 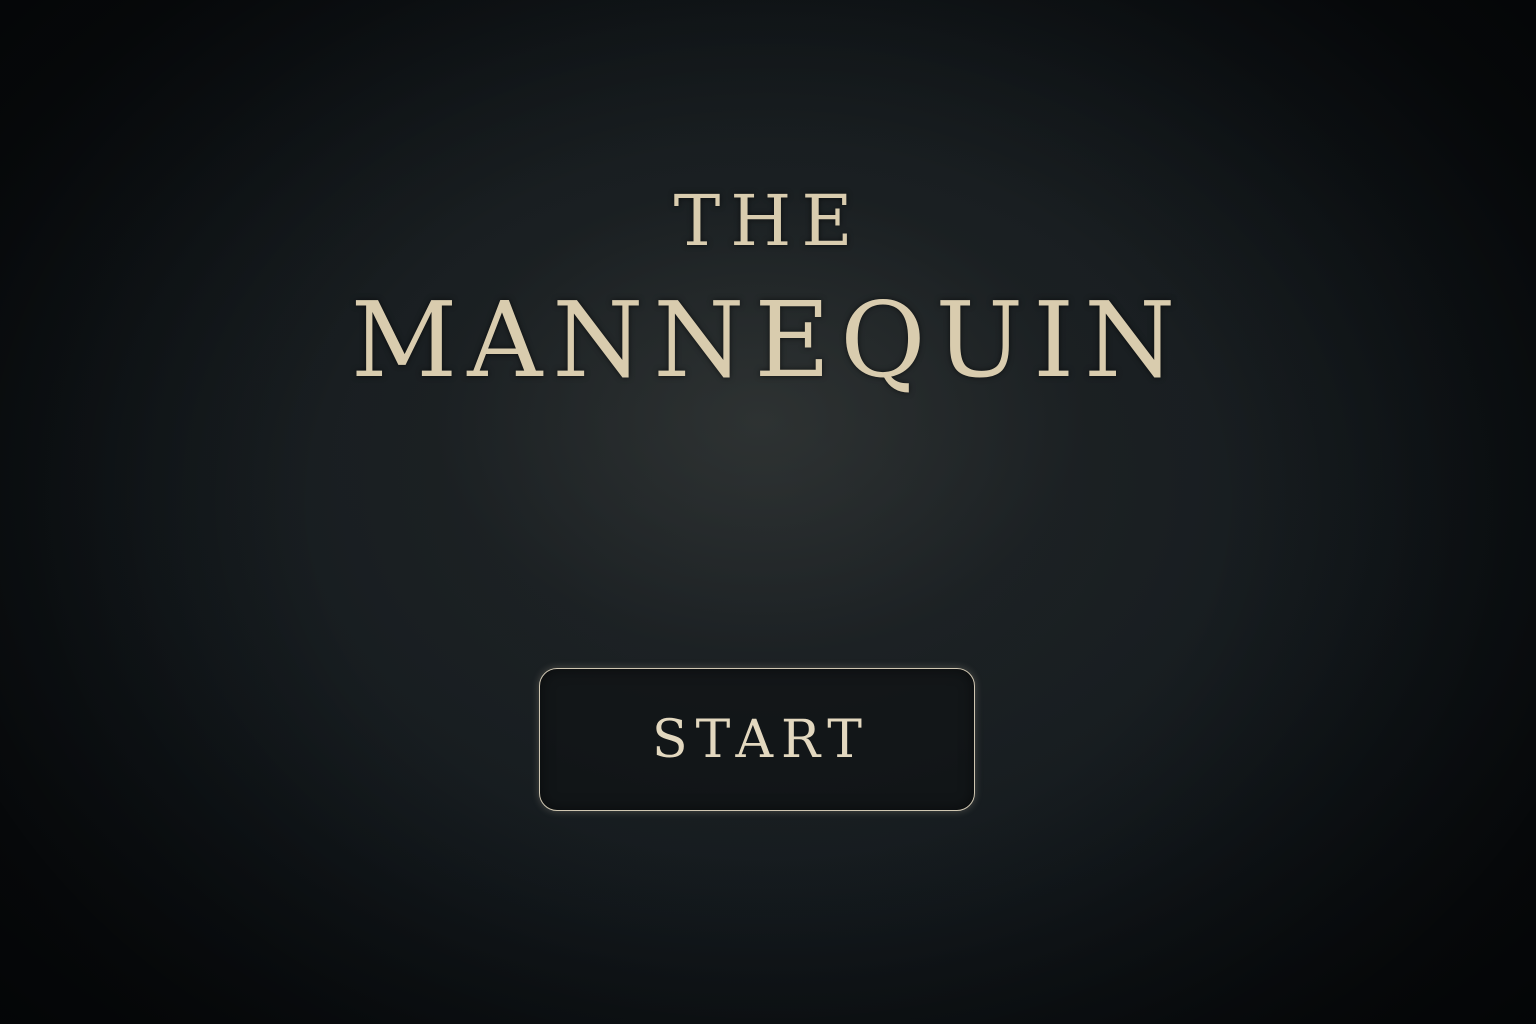 I want to click on start-button: START, so click(x=757, y=739).